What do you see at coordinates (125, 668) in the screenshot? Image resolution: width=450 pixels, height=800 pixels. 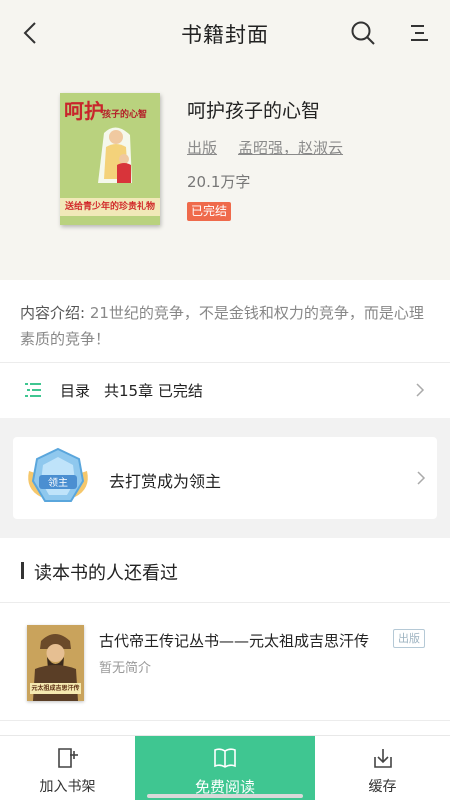 I see `rec-book-desc: 暂无简介` at bounding box center [125, 668].